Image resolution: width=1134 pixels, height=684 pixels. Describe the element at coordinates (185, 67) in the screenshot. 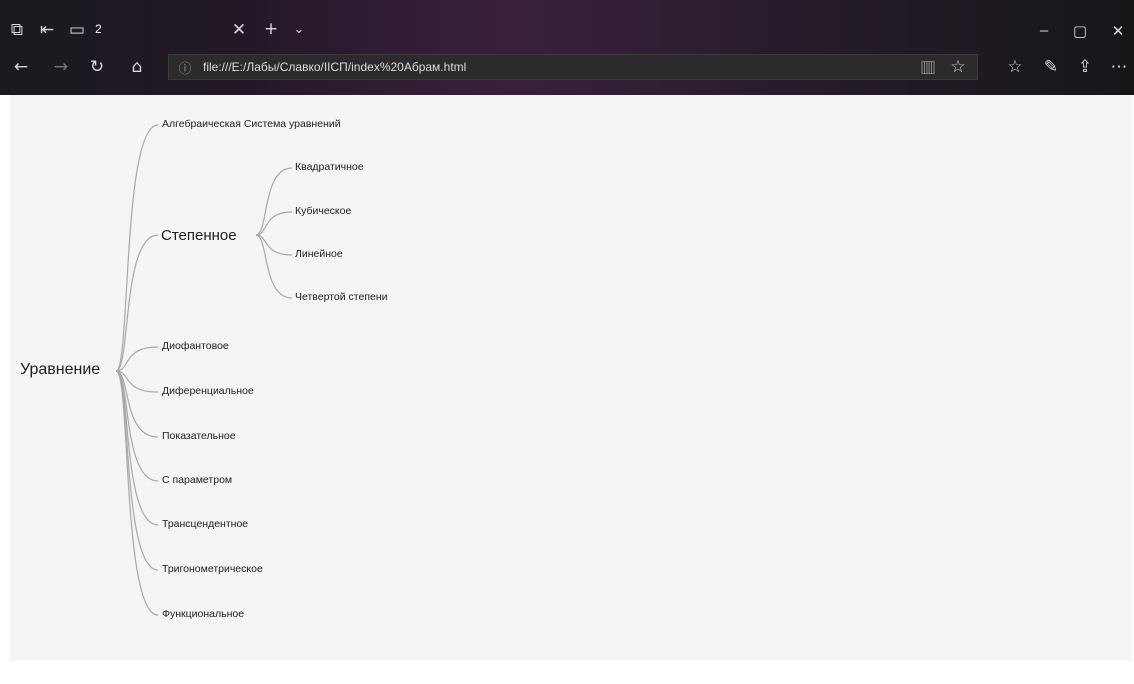

I see `info-icon: ⓘ` at that location.